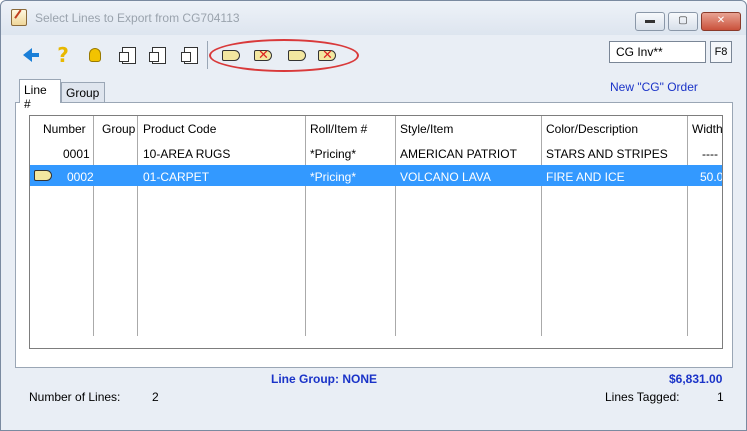 This screenshot has width=747, height=431. I want to click on header-style-item: Style/Item, so click(426, 129).